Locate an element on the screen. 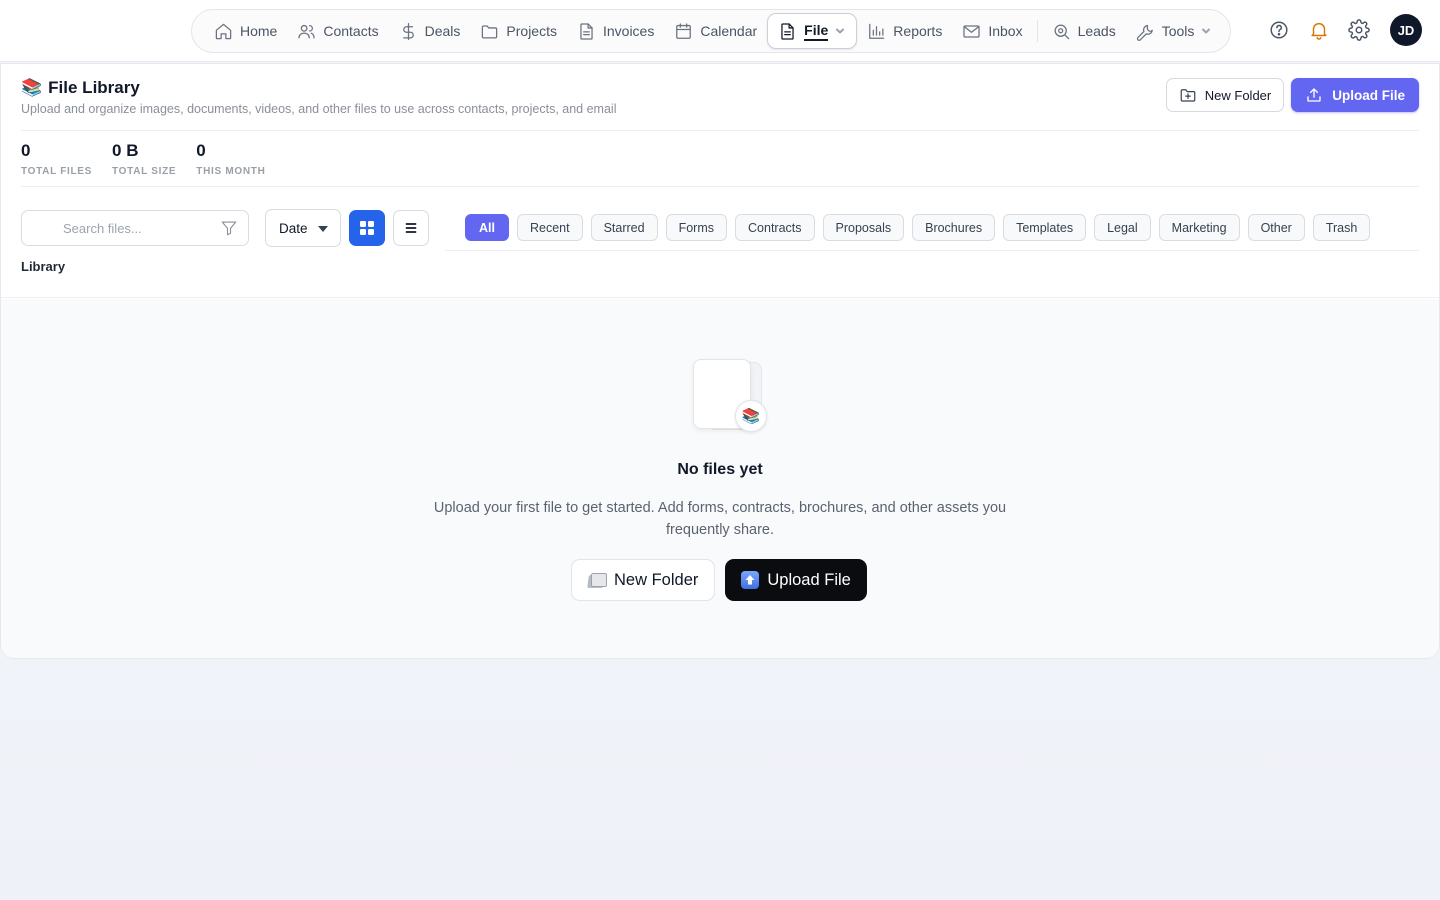  new-folder-button: New Folder is located at coordinates (1225, 95).